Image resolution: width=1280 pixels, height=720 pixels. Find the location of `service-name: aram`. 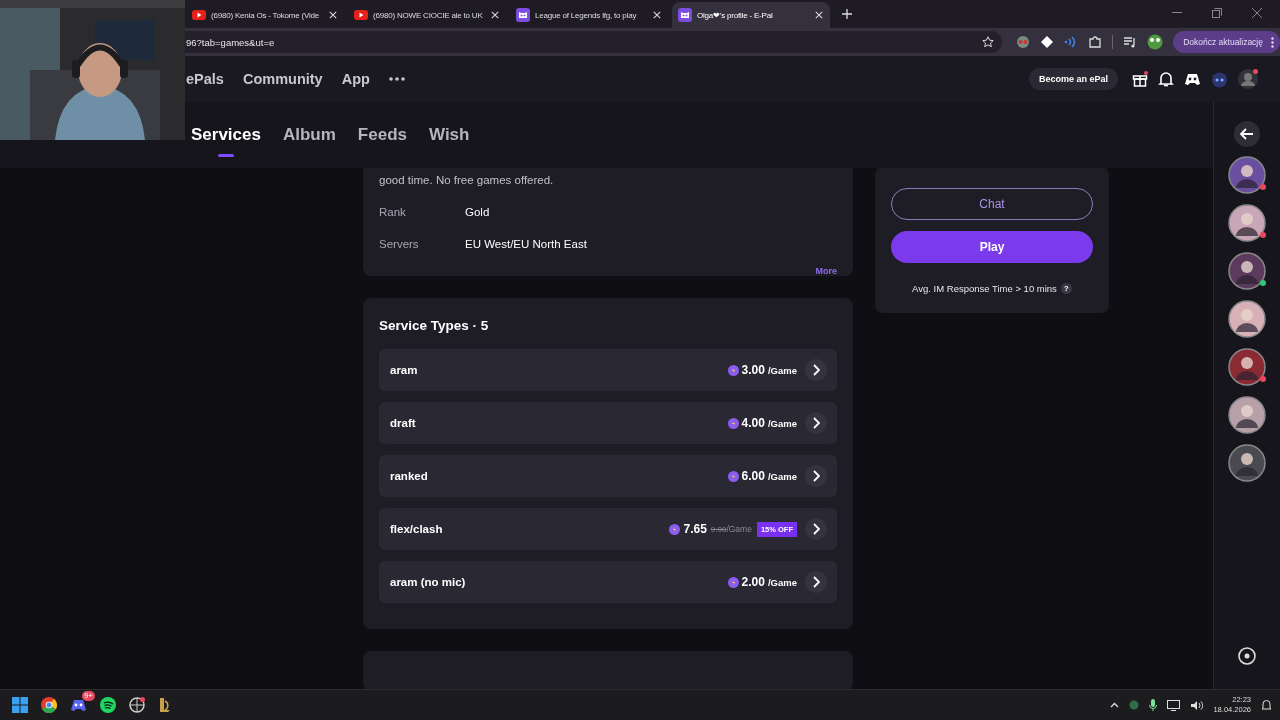

service-name: aram is located at coordinates (404, 370).